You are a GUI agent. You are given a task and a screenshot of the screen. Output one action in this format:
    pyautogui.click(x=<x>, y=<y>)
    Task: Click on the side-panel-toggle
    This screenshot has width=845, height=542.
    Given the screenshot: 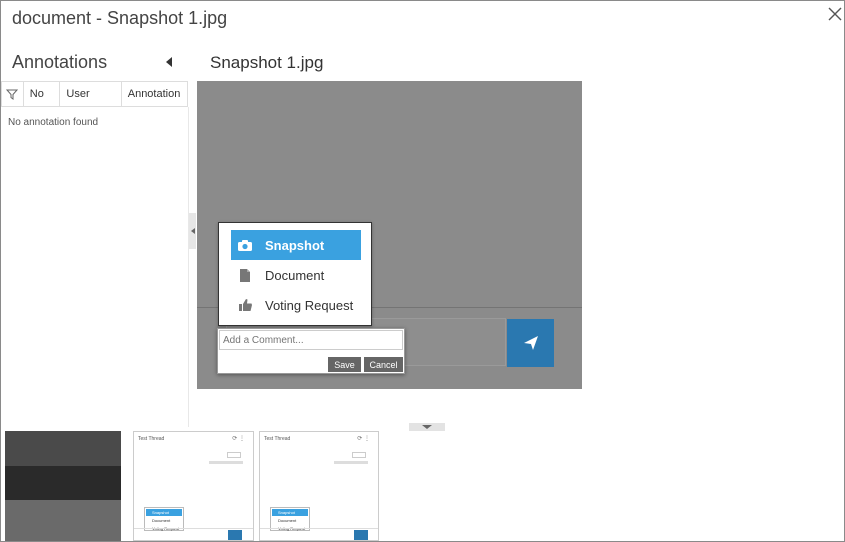 What is the action you would take?
    pyautogui.click(x=192, y=231)
    